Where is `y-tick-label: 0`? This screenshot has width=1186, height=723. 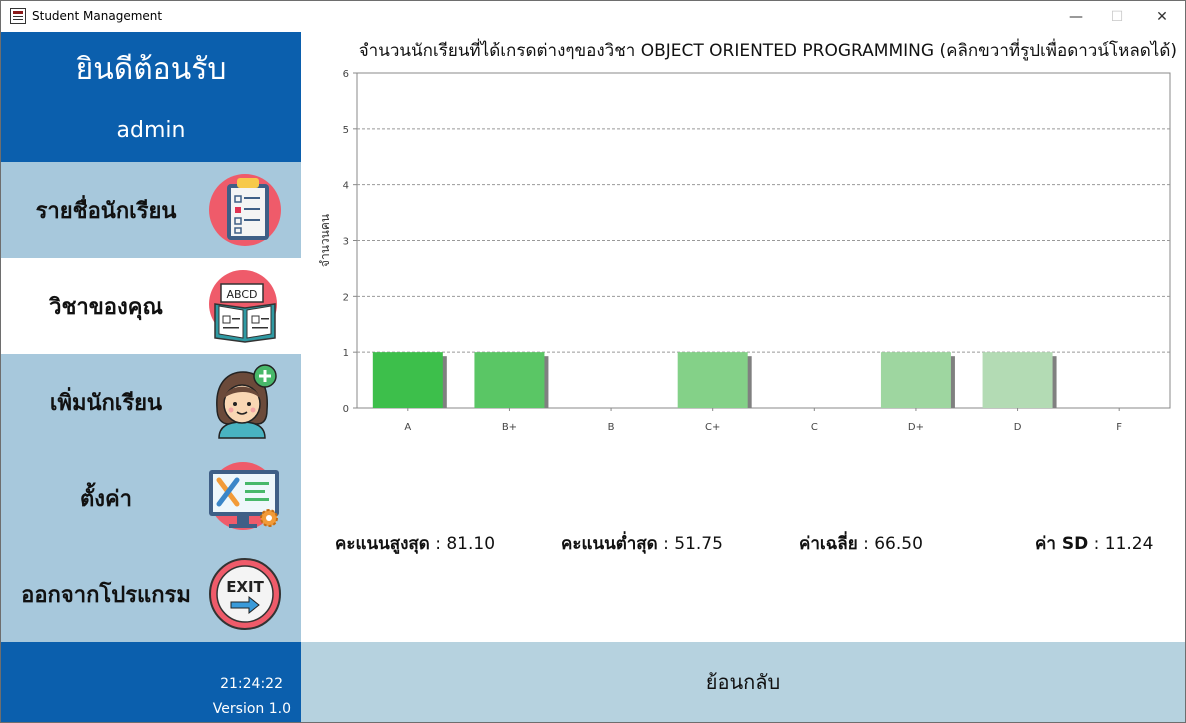
y-tick-label: 0 is located at coordinates (346, 409).